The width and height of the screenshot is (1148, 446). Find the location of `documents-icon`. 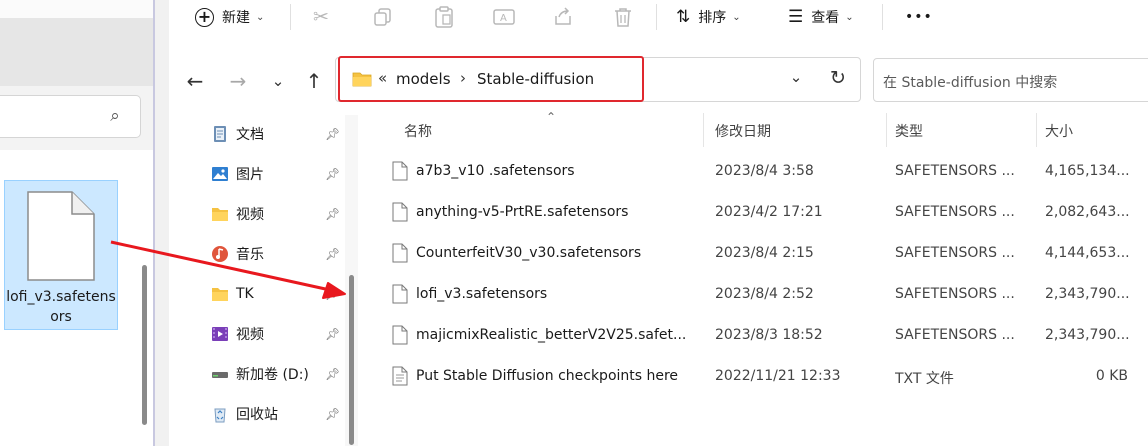

documents-icon is located at coordinates (220, 134).